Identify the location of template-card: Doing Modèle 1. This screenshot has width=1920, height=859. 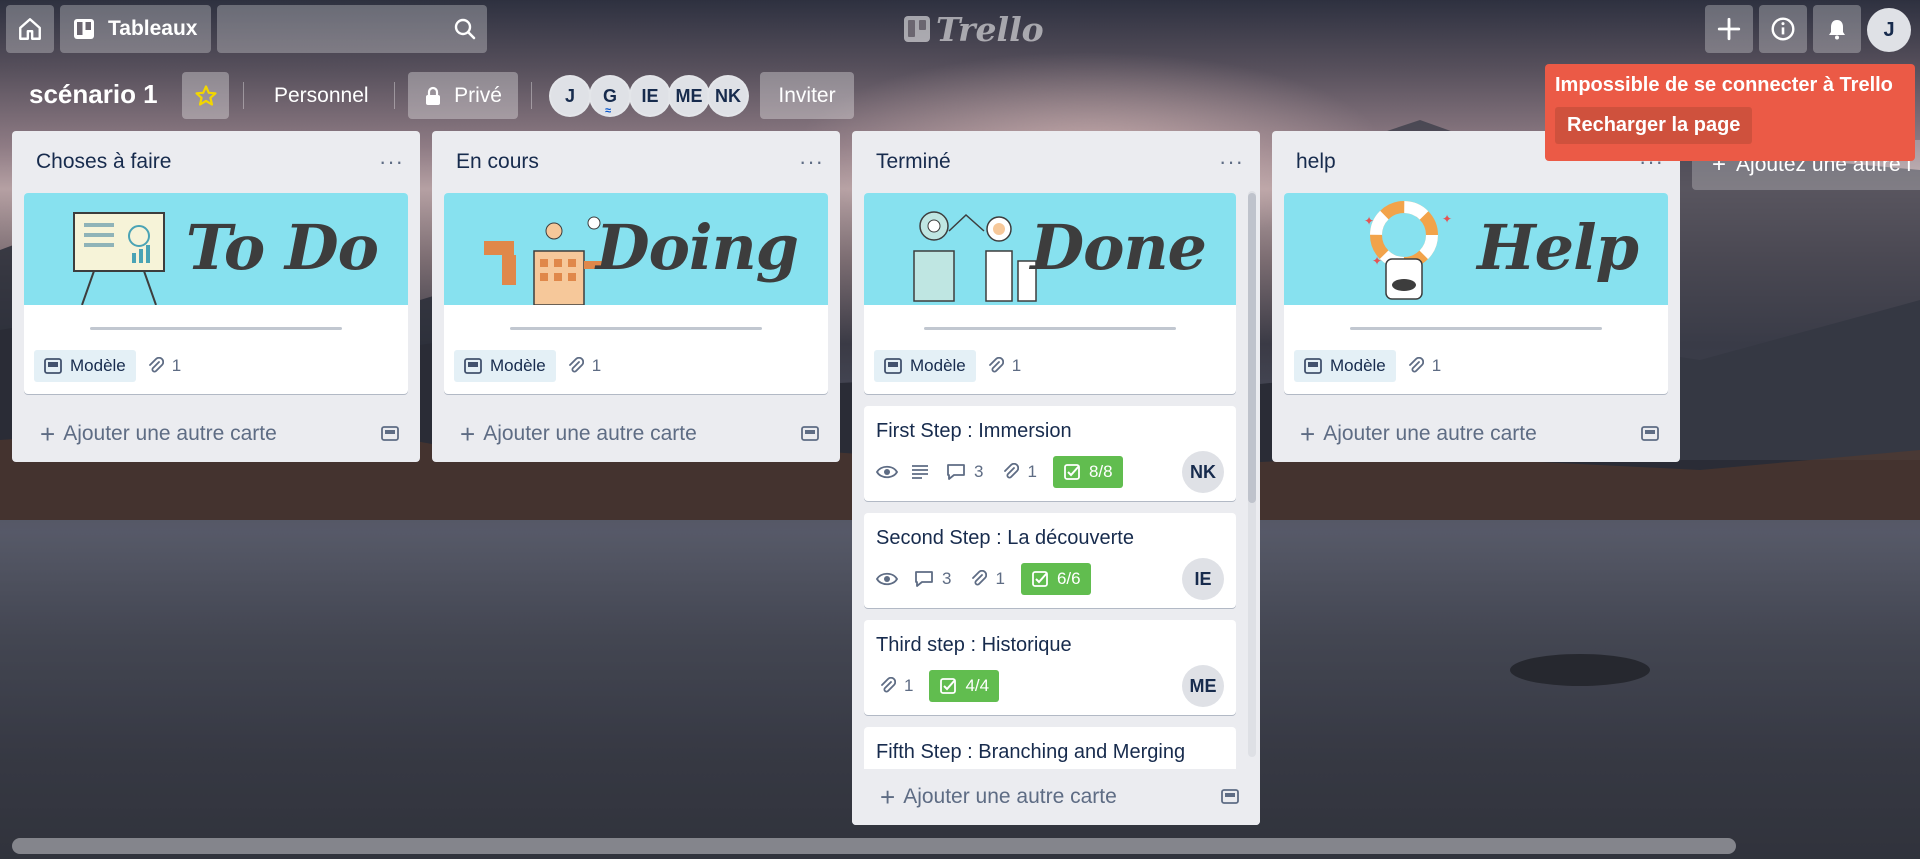
(636, 293).